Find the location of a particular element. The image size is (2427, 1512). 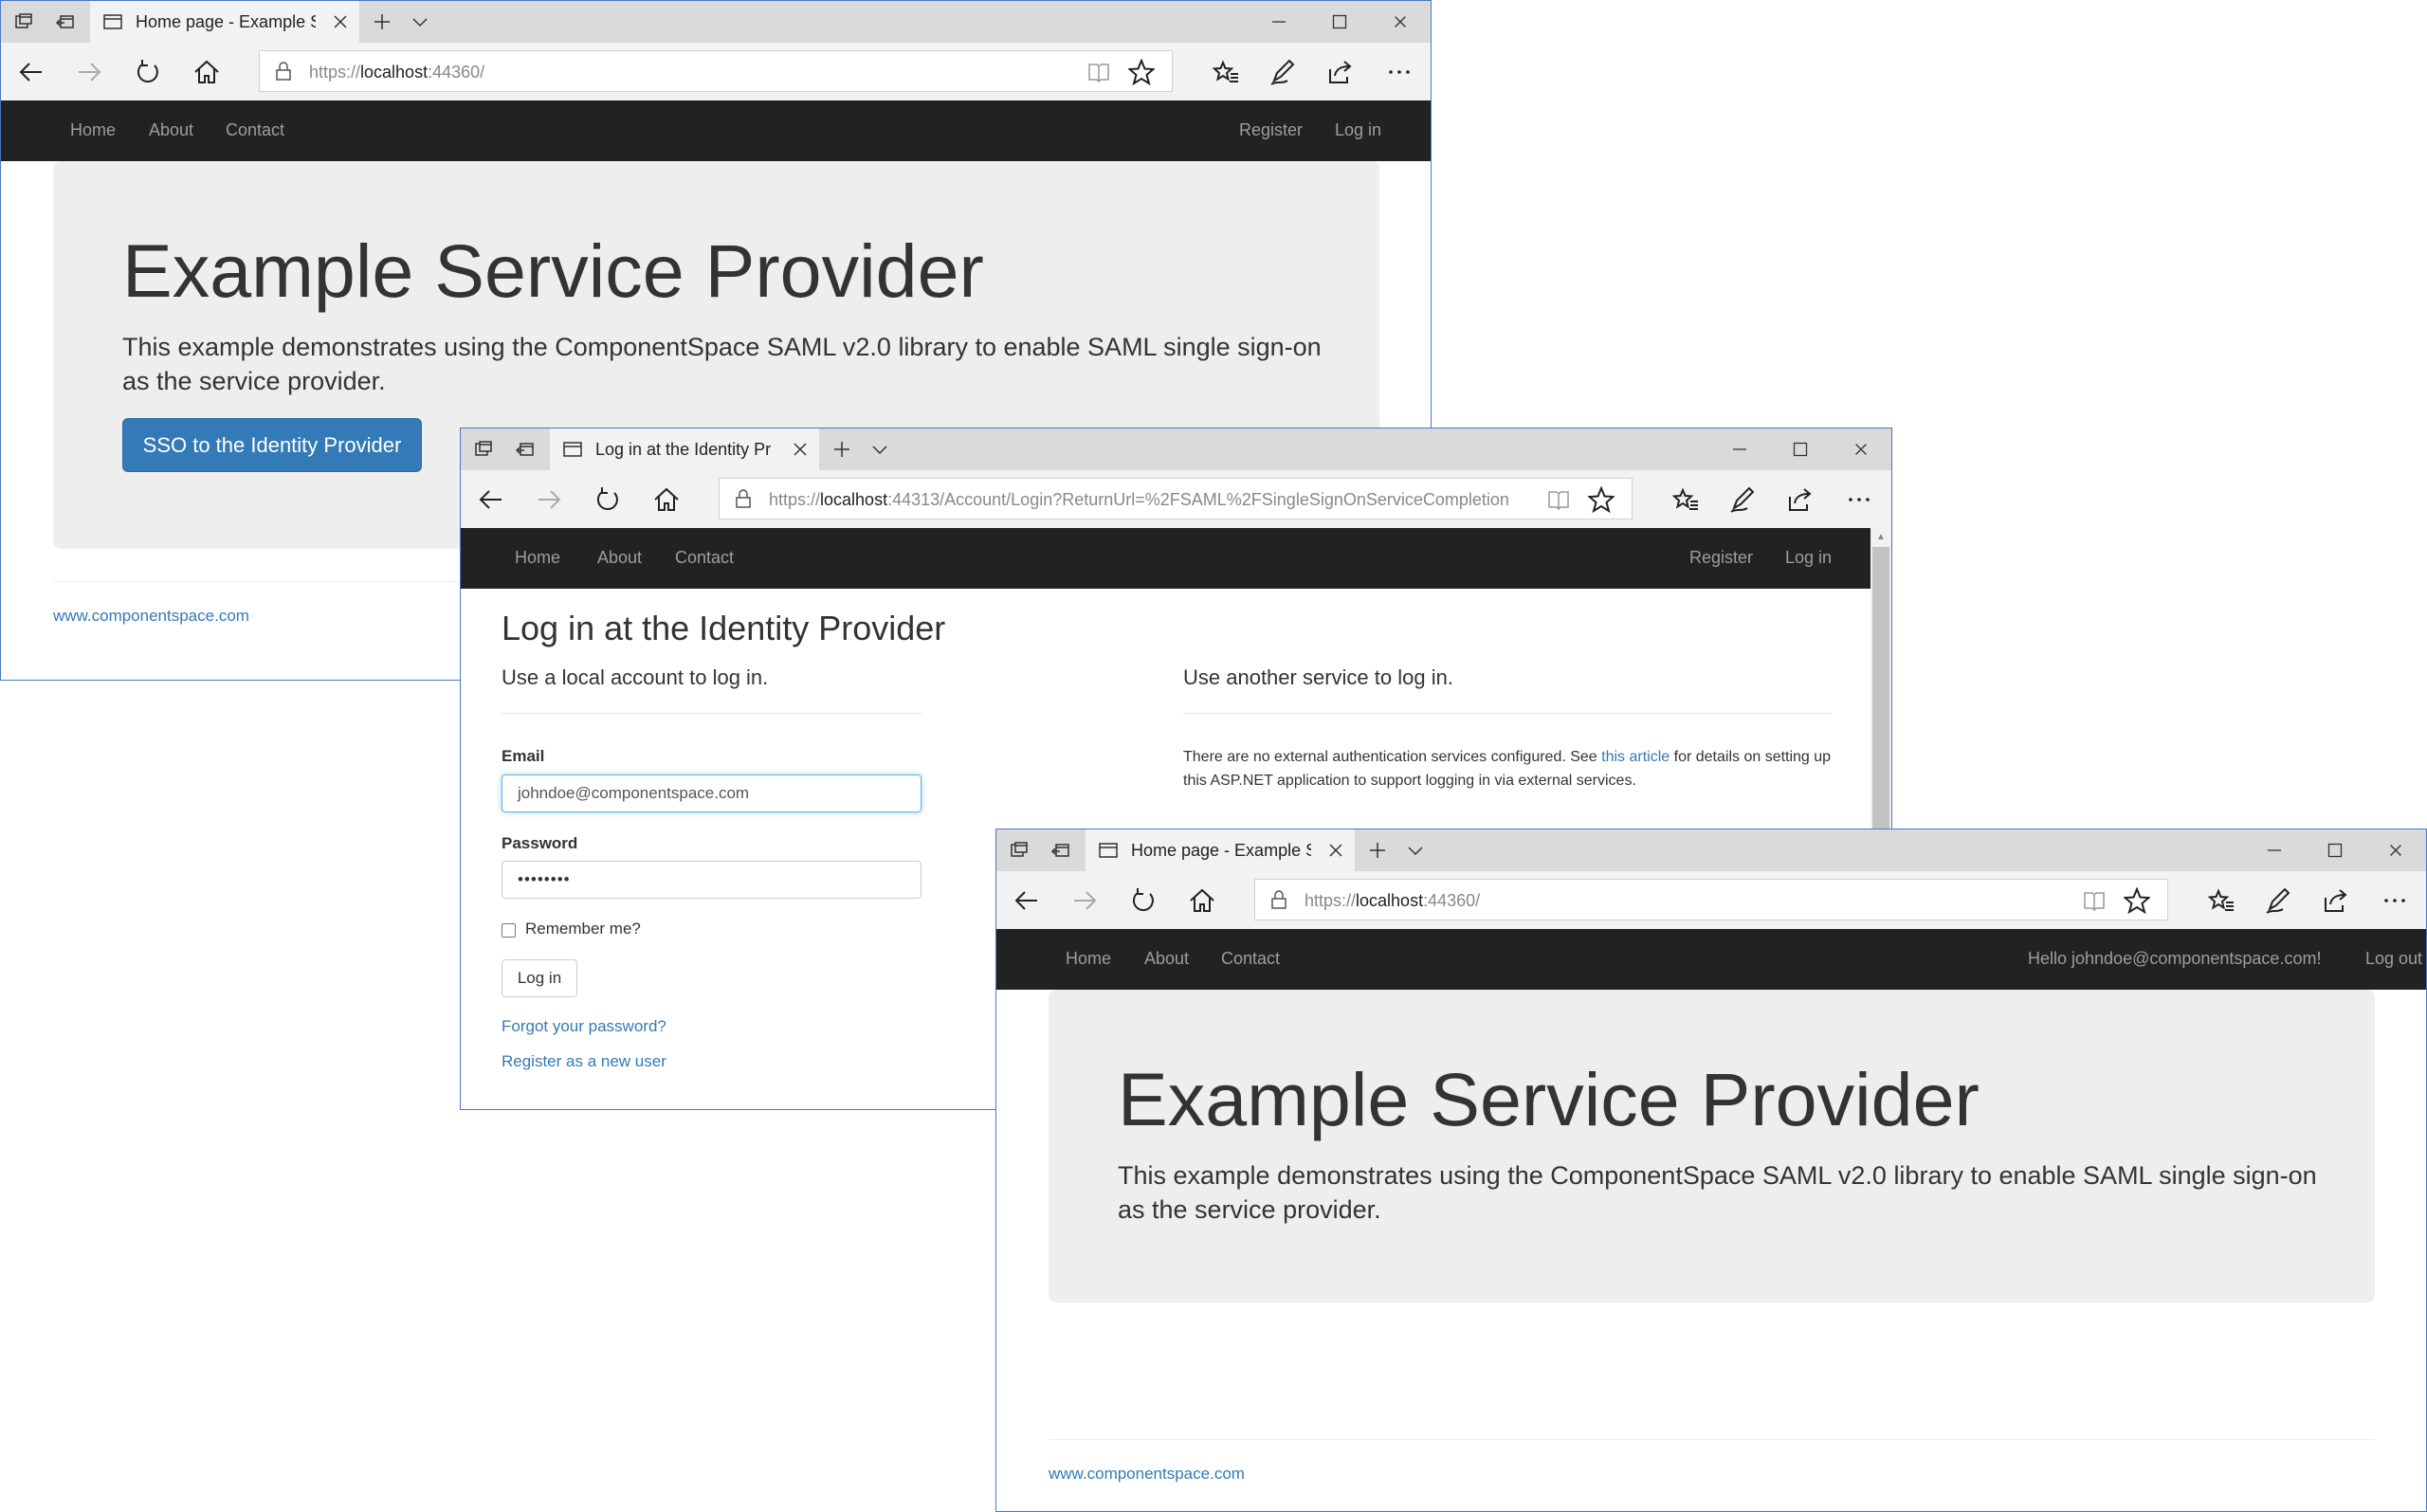

remember-me-checkbox is located at coordinates (509, 931).